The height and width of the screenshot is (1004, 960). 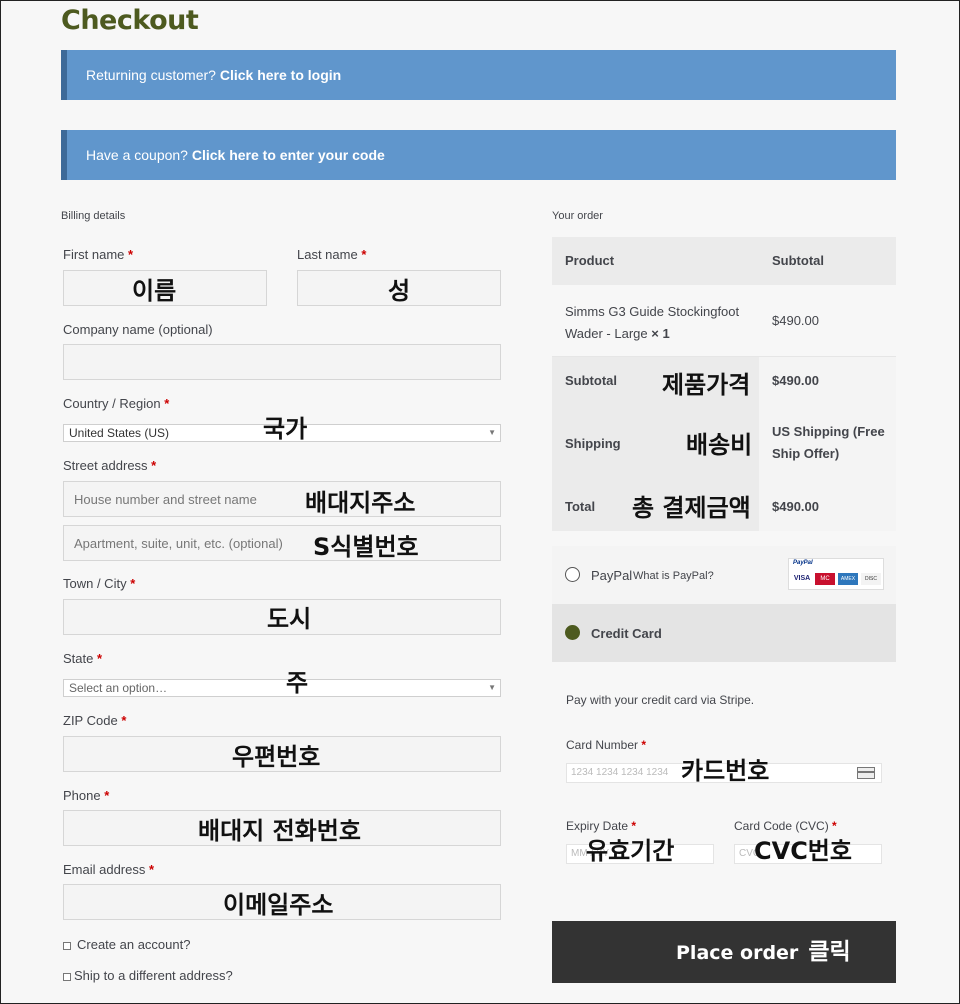 I want to click on email-label: Email address *, so click(x=109, y=869).